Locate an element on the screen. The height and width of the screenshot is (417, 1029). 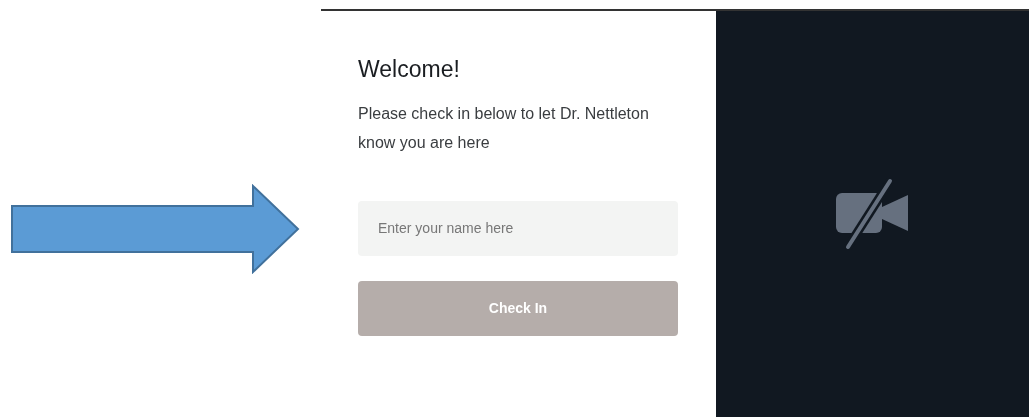
checkin-message: Please check in below to let Dr. Nettleton know you are here is located at coordinates (504, 128).